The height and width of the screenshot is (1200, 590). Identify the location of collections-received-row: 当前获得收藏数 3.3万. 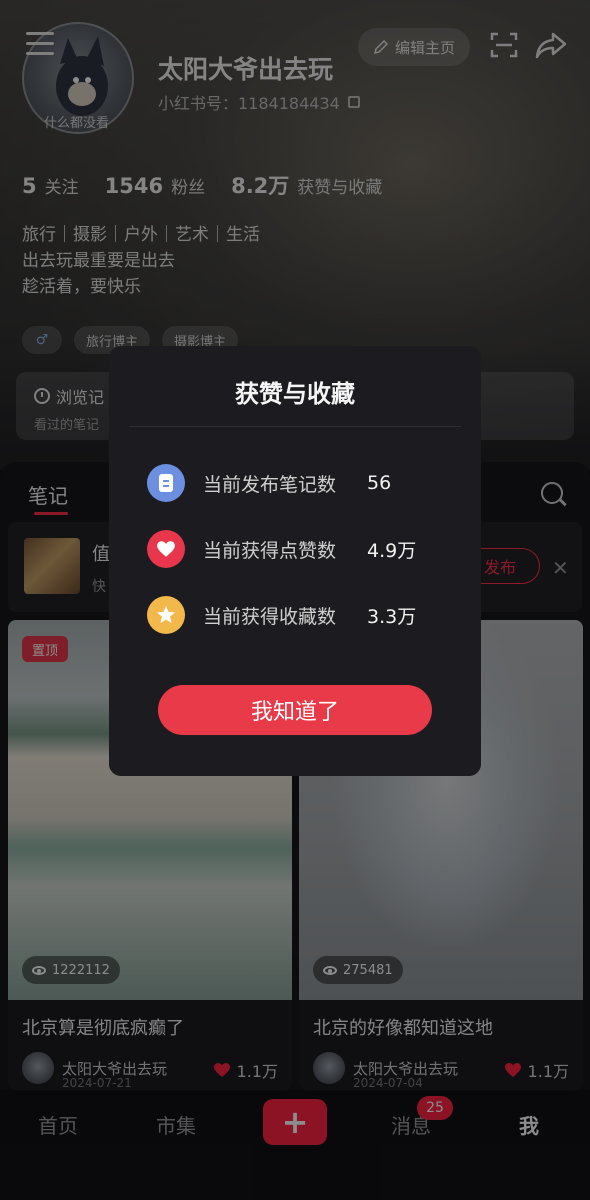
(302, 615).